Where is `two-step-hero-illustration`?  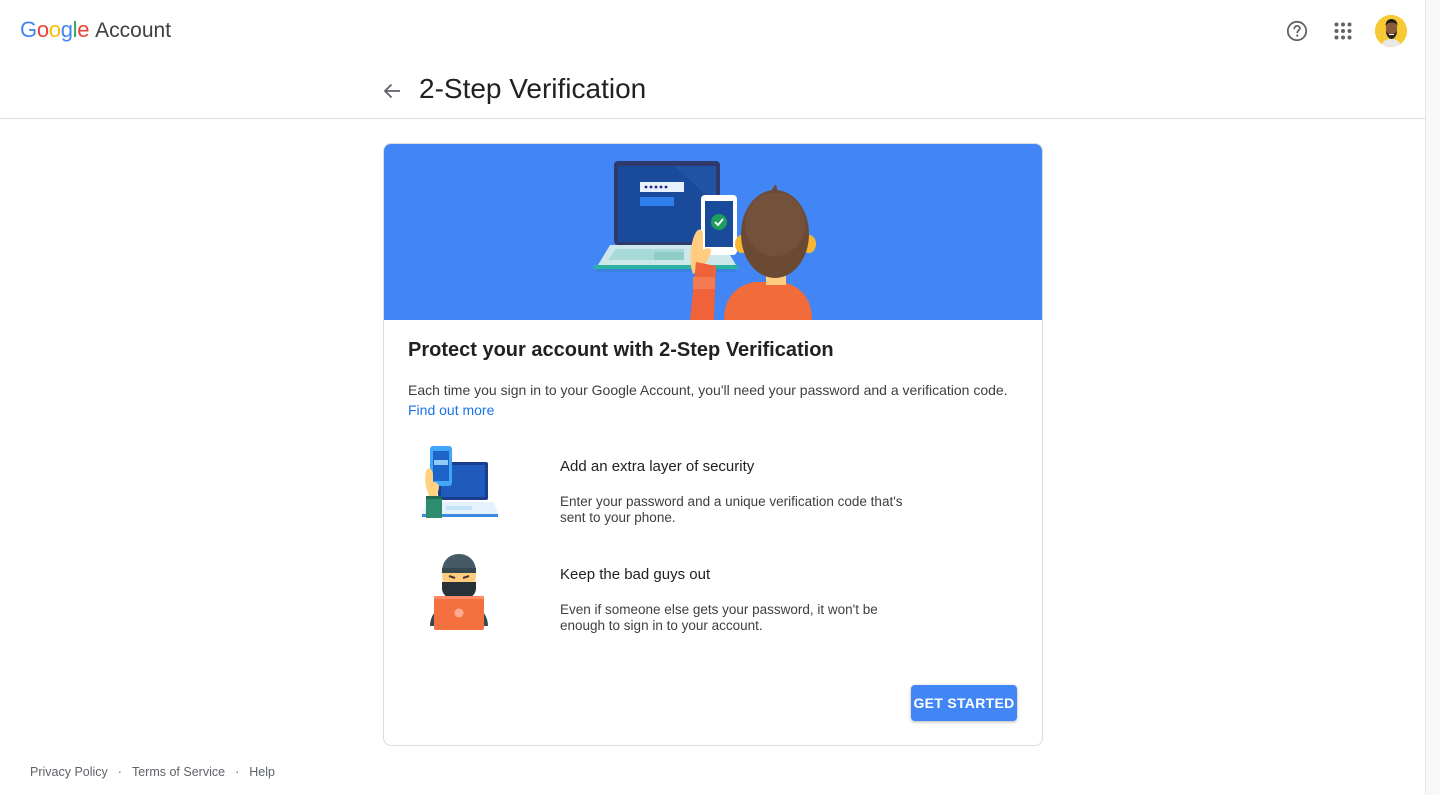 two-step-hero-illustration is located at coordinates (705, 240).